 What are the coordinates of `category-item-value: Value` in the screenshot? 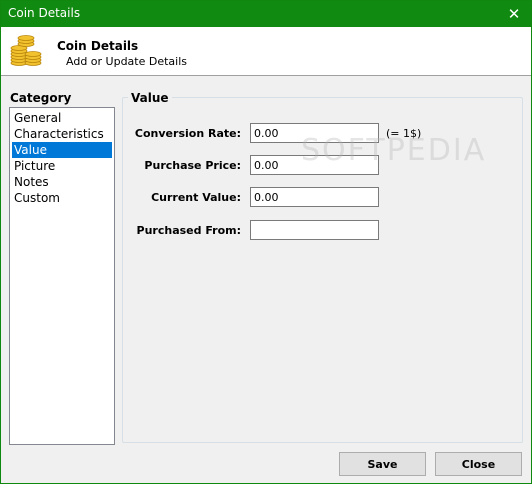 It's located at (62, 150).